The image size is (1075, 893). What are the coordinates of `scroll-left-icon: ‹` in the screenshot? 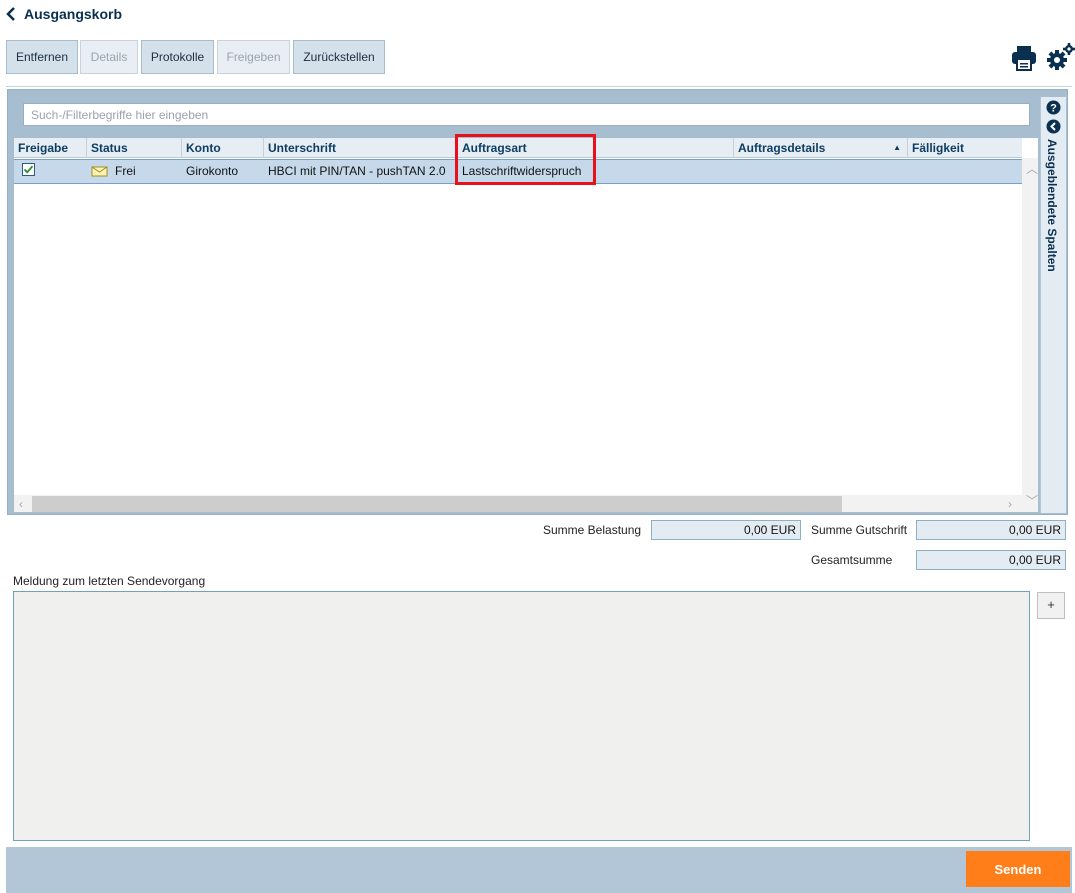 It's located at (21, 504).